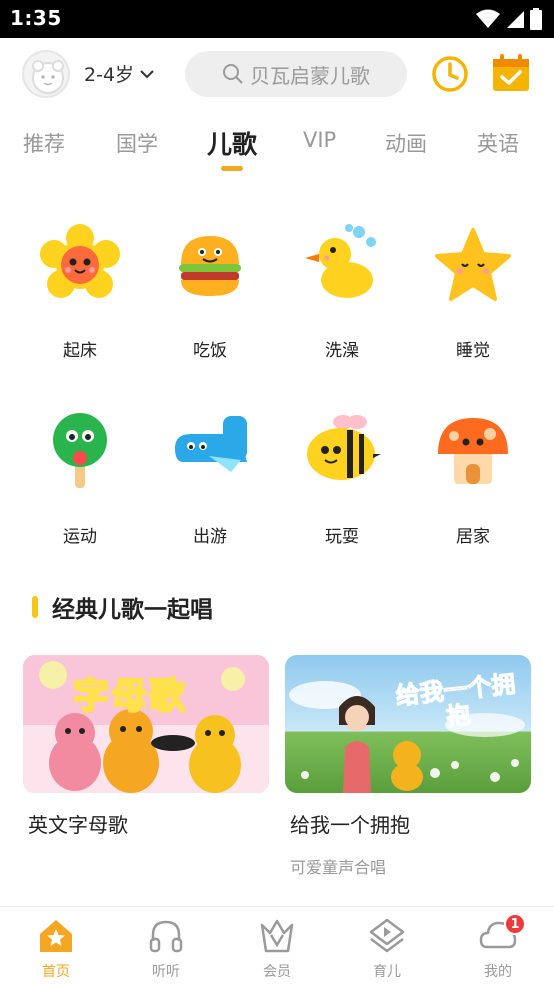  Describe the element at coordinates (473, 264) in the screenshot. I see `star-icon` at that location.